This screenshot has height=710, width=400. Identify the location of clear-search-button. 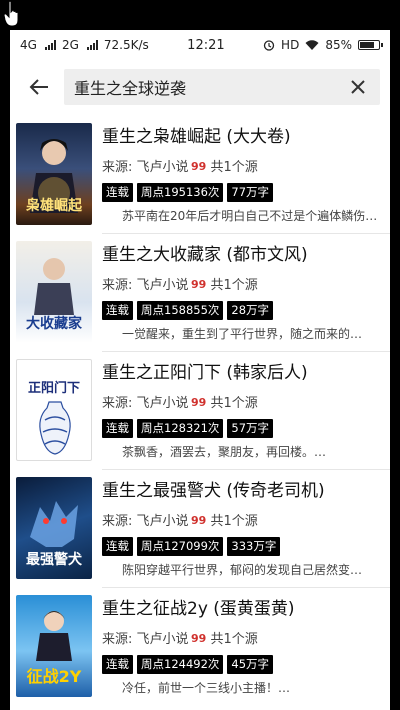
(358, 87).